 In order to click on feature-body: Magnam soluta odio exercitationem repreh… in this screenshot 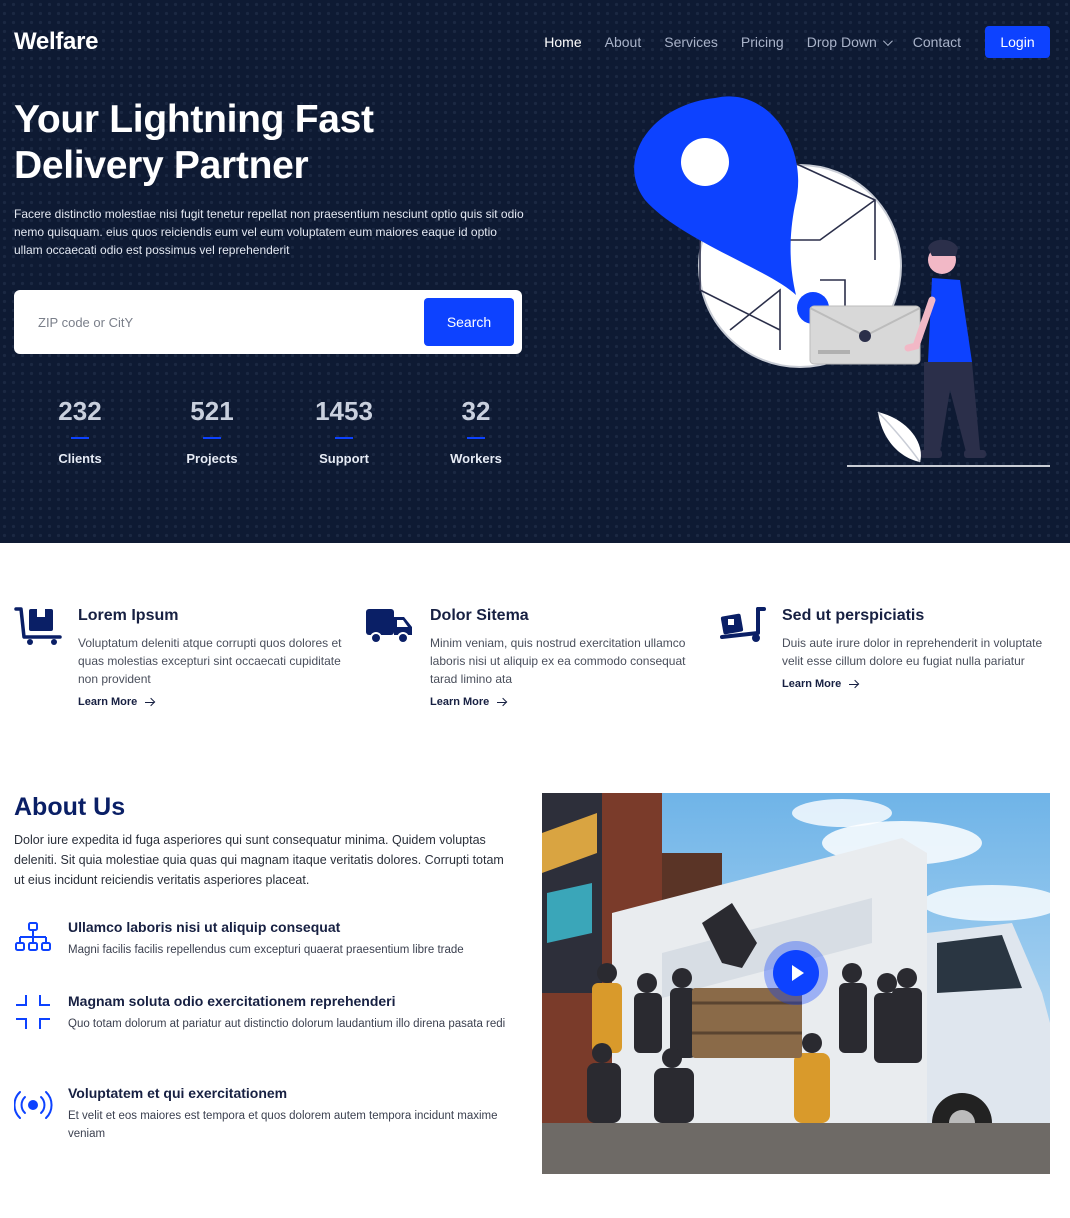, I will do `click(293, 1013)`.